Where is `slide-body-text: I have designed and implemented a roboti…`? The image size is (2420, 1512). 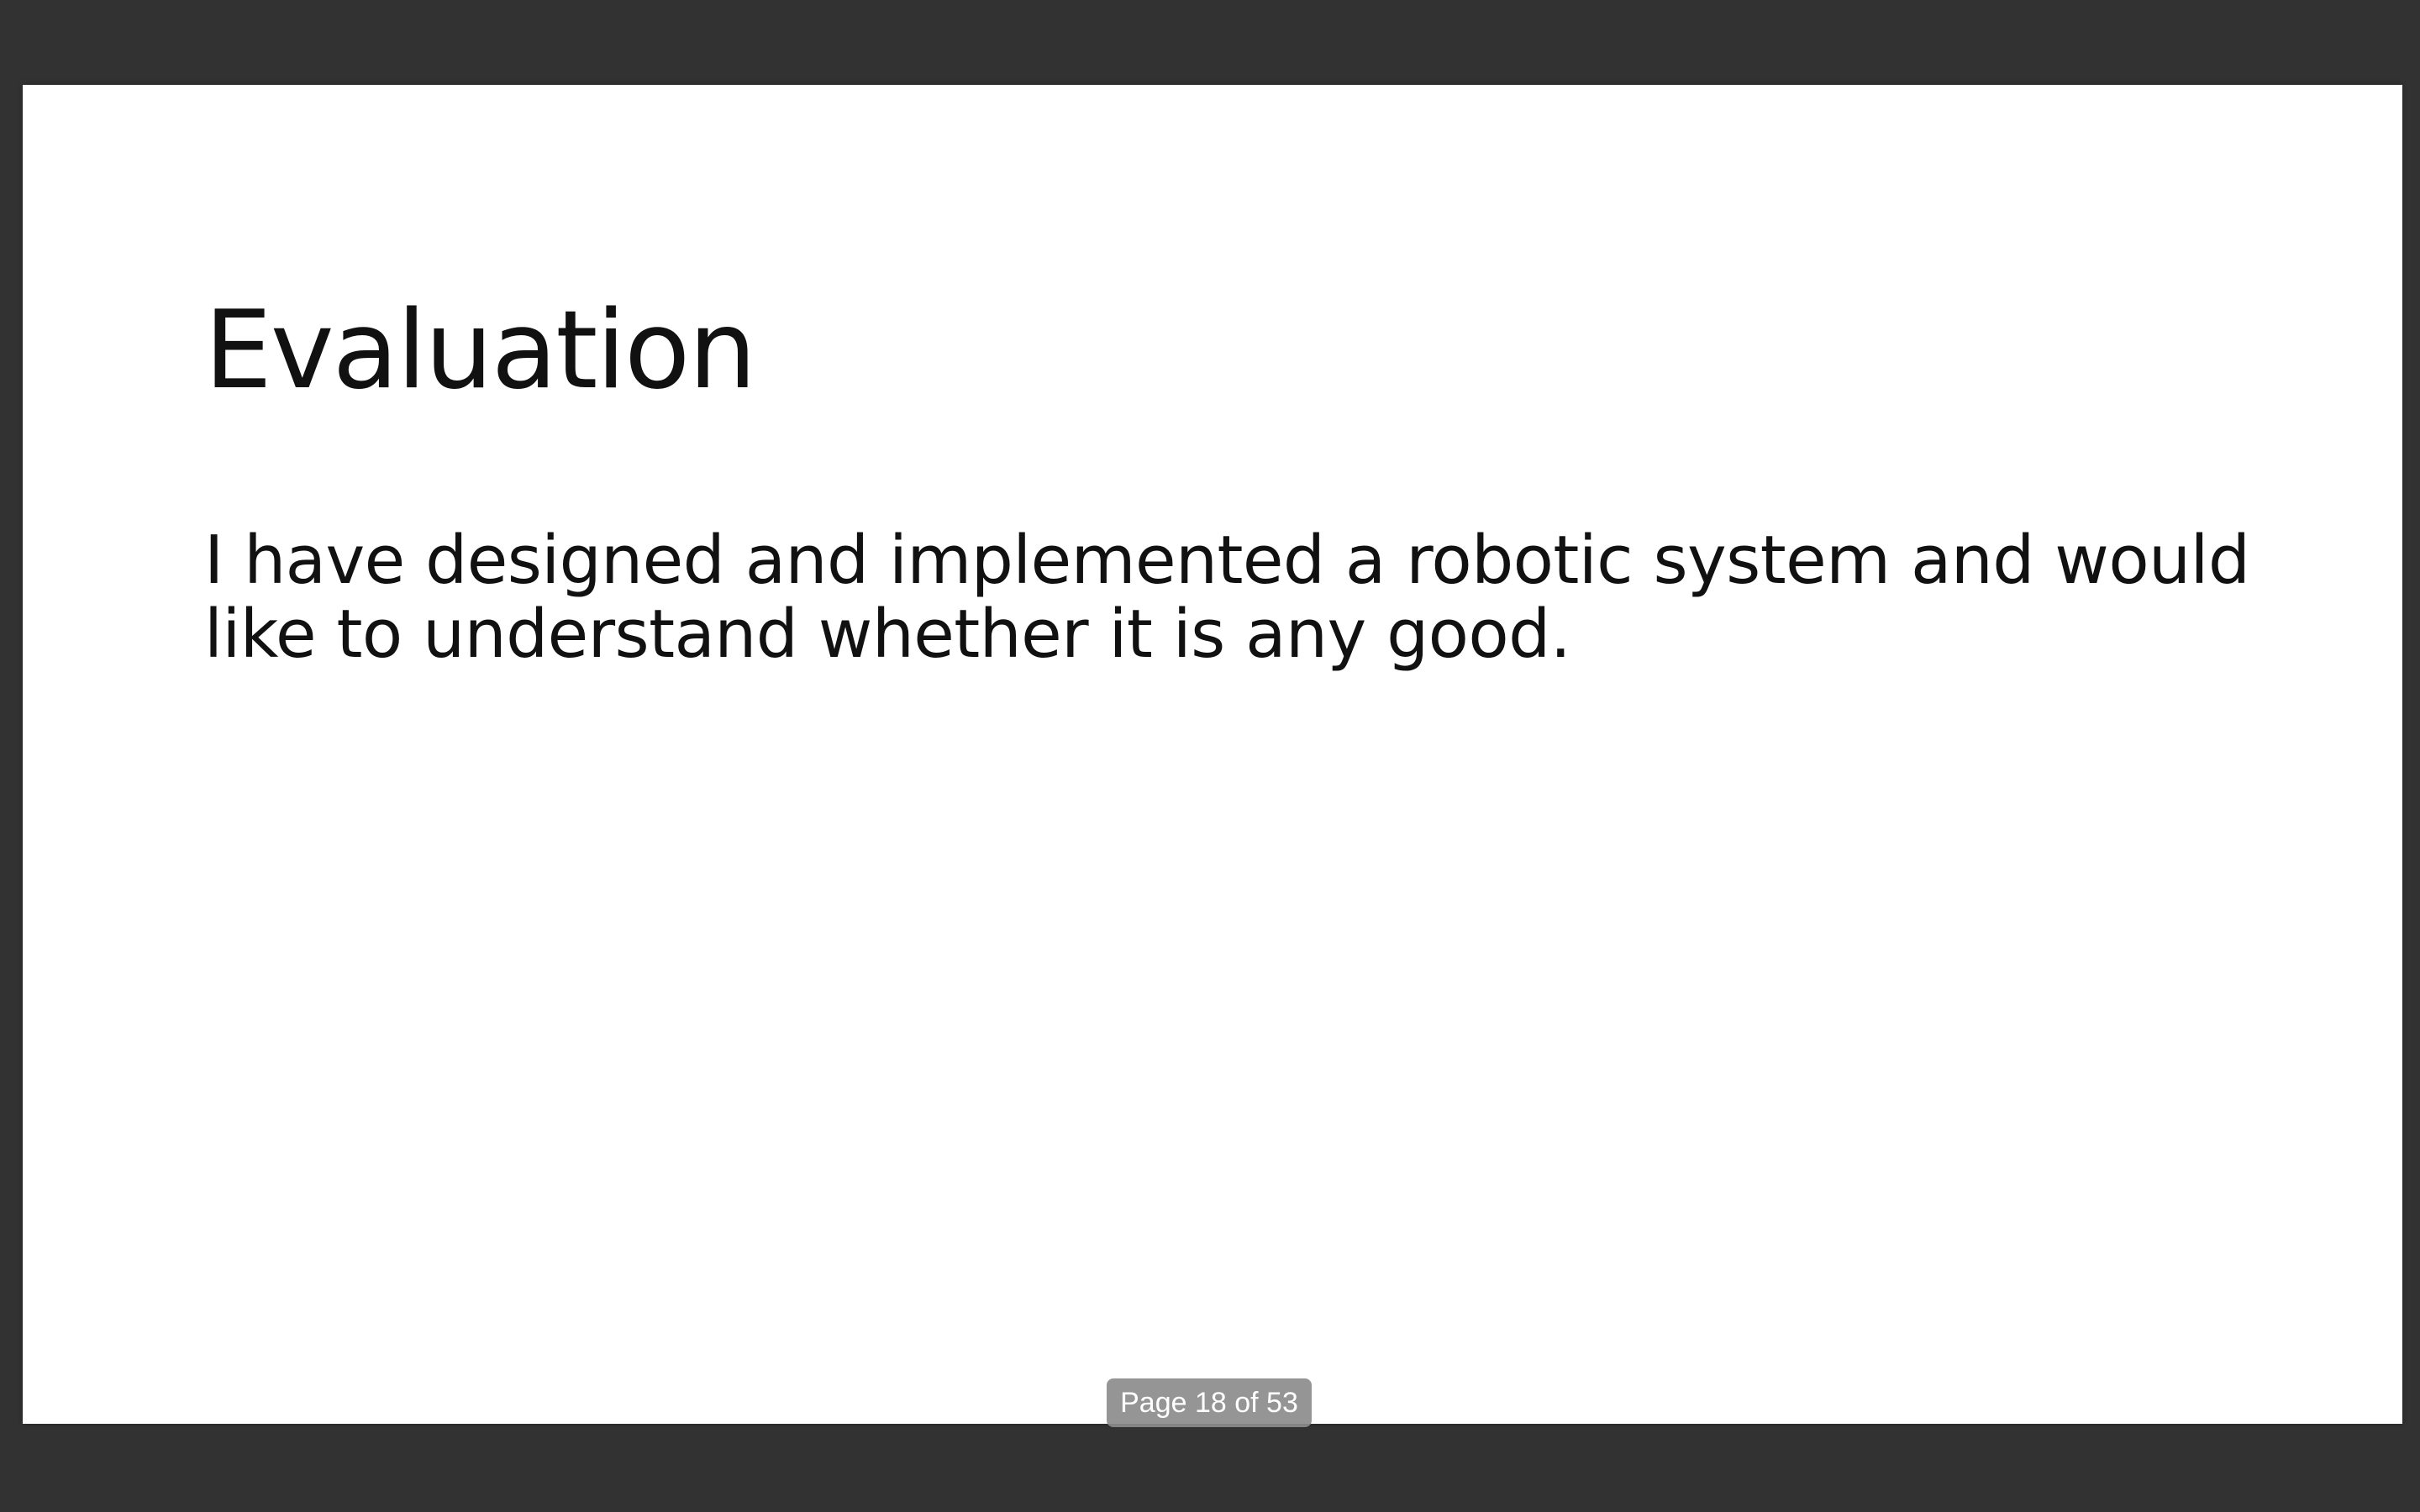 slide-body-text: I have designed and implemented a roboti… is located at coordinates (1227, 597).